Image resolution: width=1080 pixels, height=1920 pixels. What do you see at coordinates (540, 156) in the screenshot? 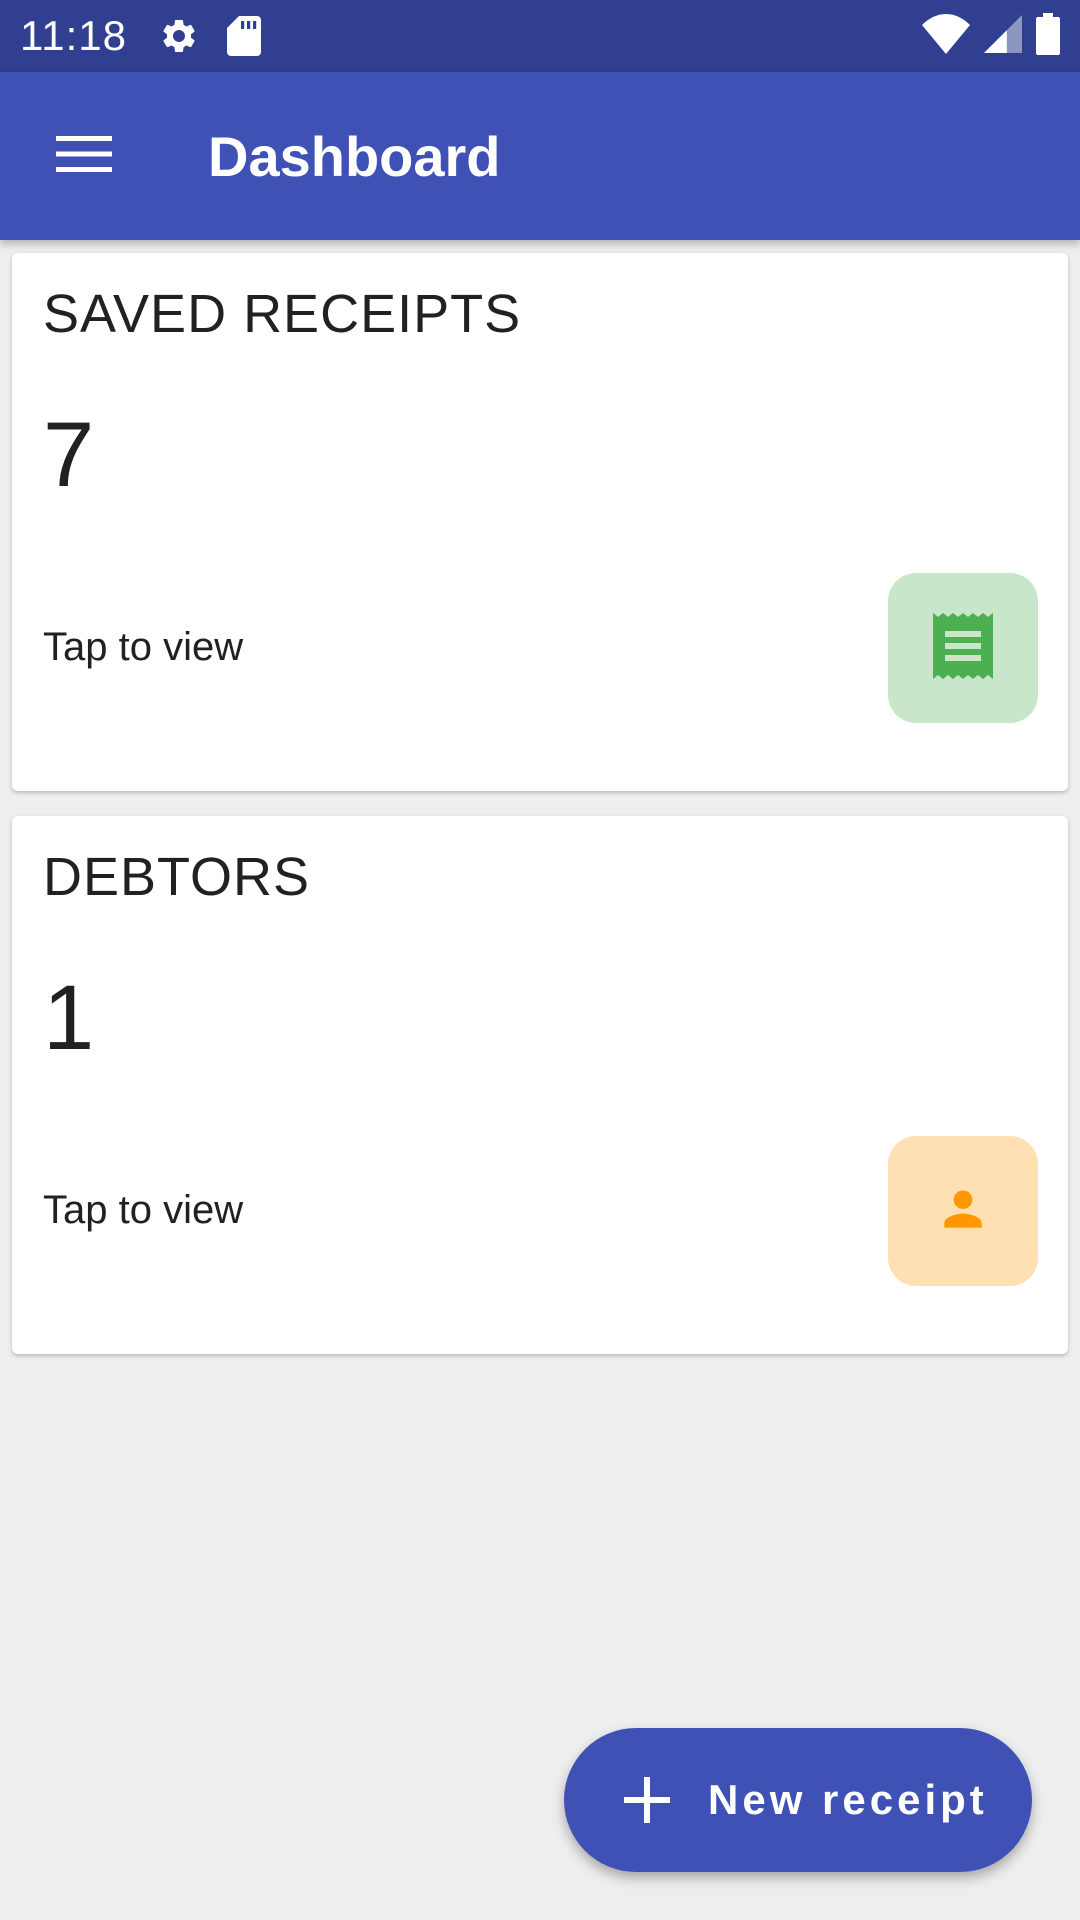
I see `app-bar: Dashboard` at bounding box center [540, 156].